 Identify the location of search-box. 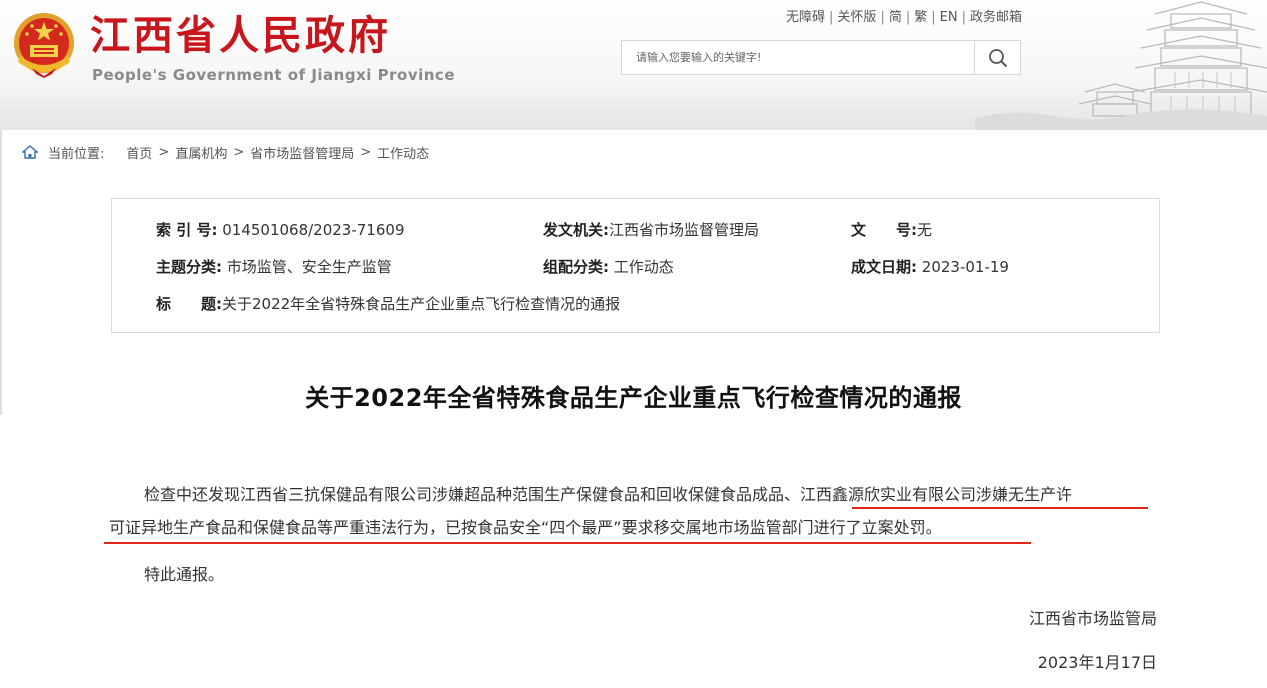
(821, 57).